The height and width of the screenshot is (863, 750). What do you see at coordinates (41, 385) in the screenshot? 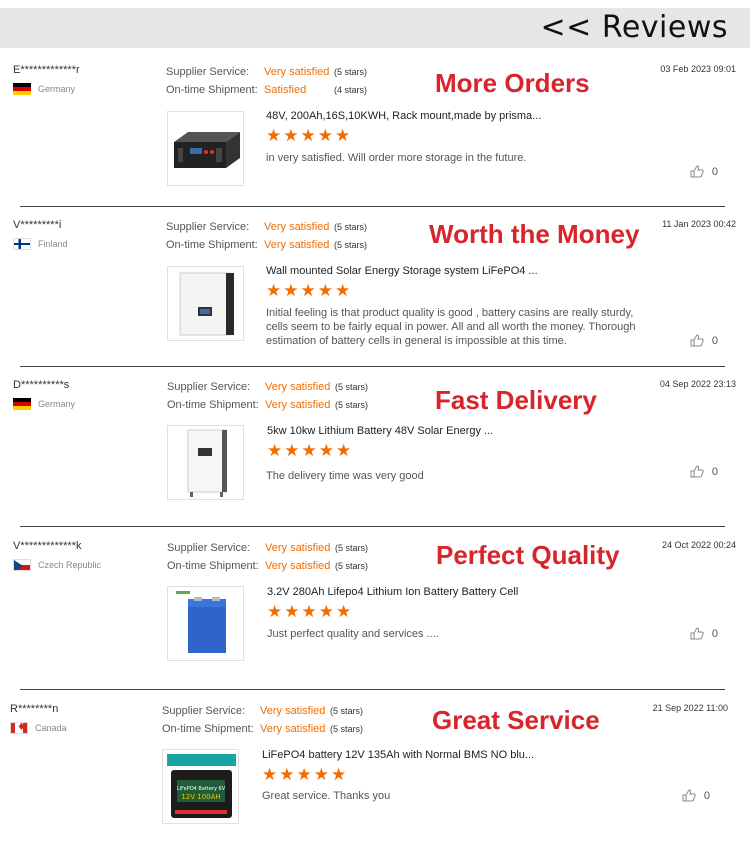
I see `reviewer-name: D**********s` at bounding box center [41, 385].